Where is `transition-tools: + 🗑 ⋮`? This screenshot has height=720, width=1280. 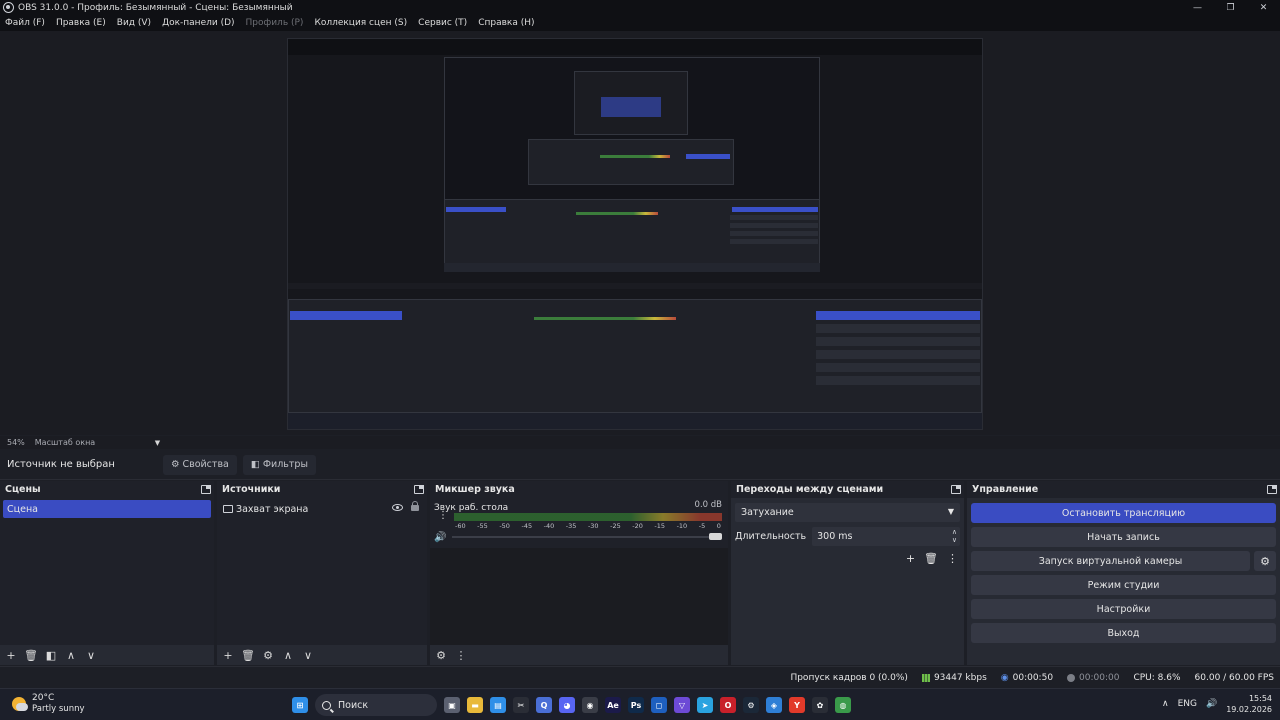 transition-tools: + 🗑 ⋮ is located at coordinates (932, 558).